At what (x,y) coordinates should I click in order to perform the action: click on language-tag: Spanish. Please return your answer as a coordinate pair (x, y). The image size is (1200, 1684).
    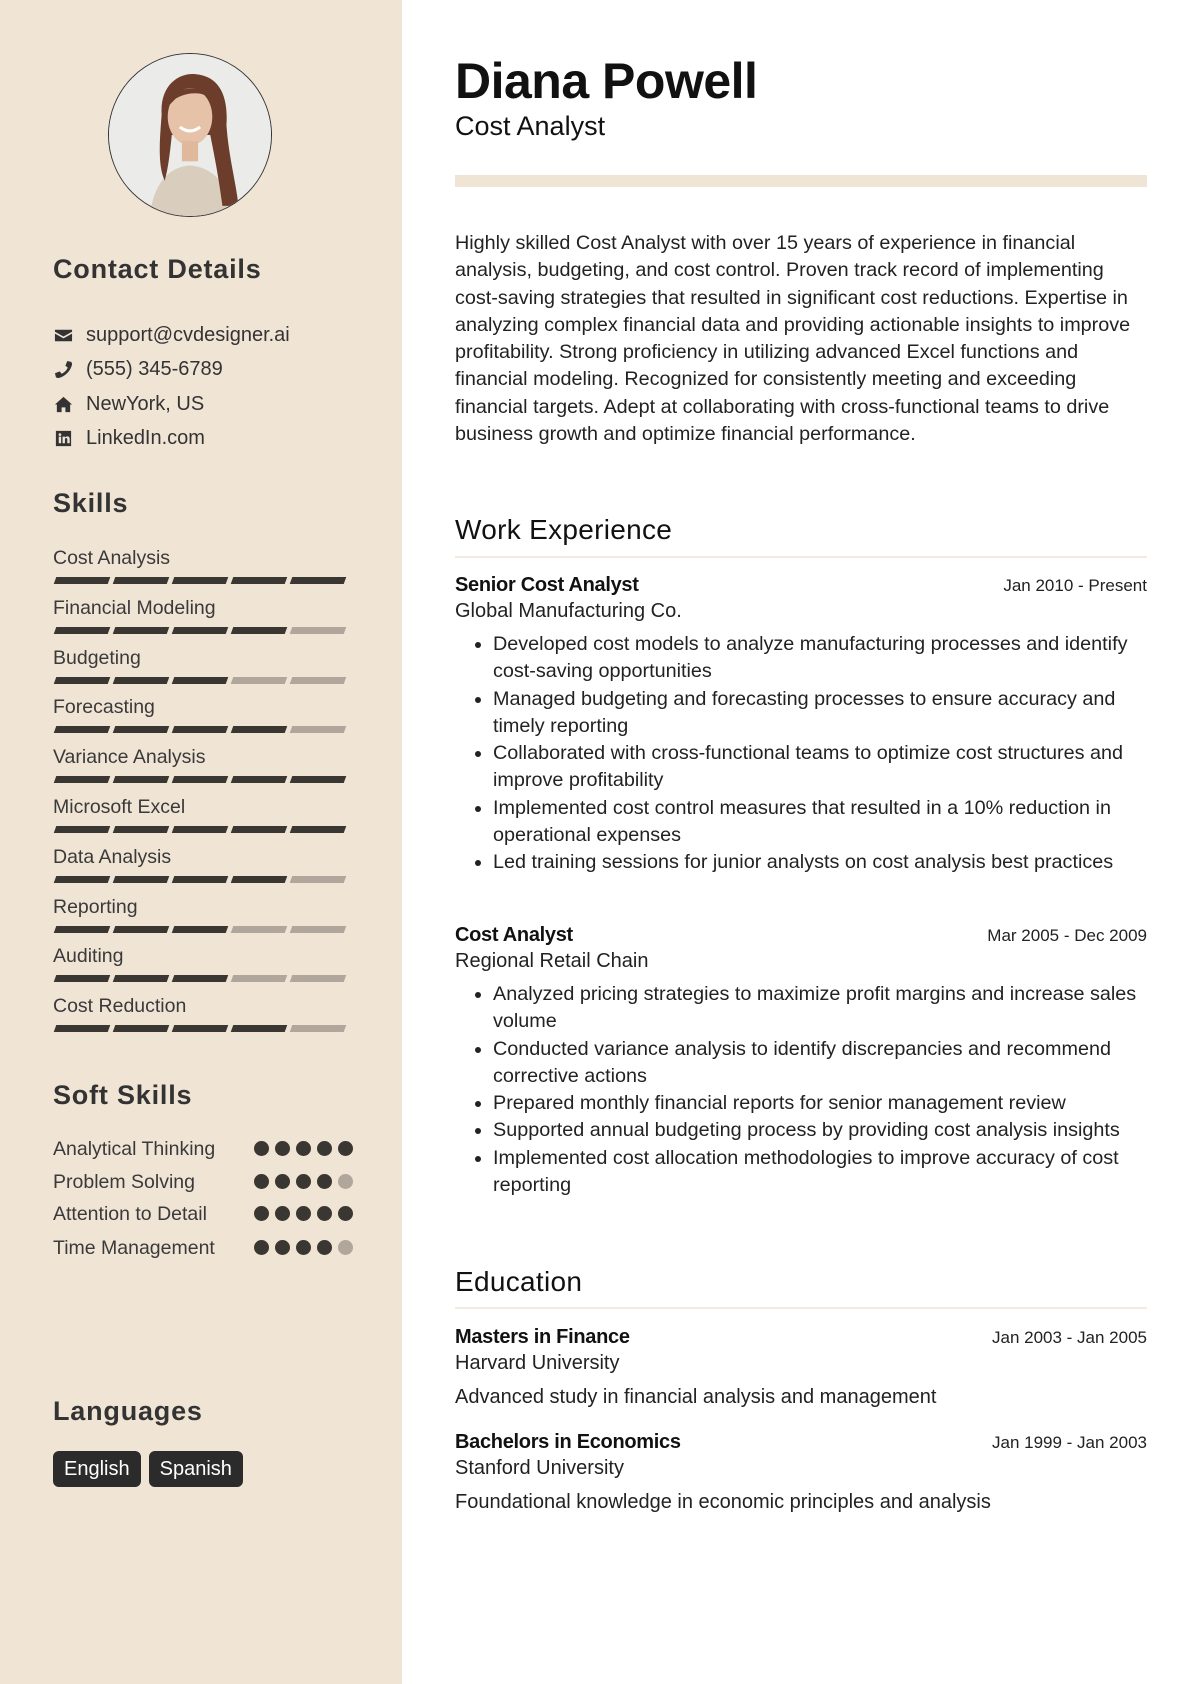
    Looking at the image, I should click on (195, 1469).